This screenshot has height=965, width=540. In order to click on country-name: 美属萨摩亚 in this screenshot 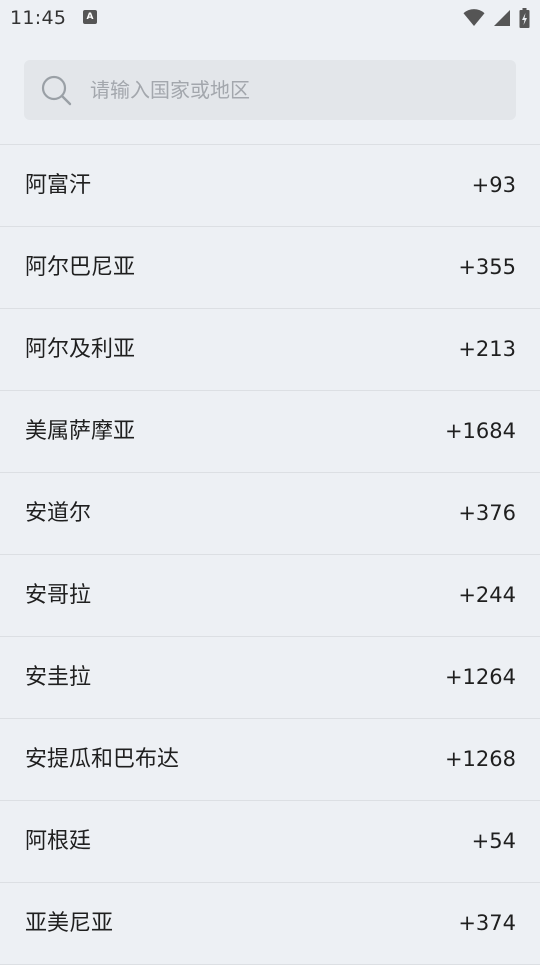, I will do `click(80, 431)`.